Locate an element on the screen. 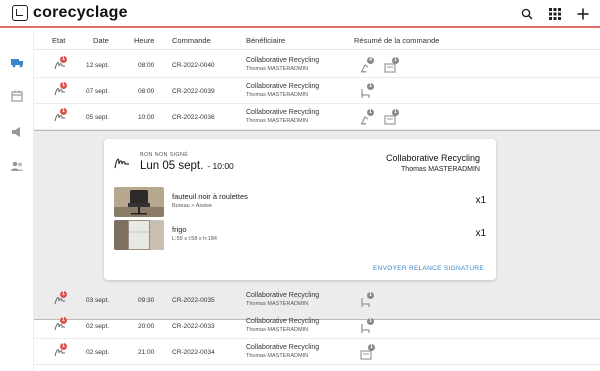  row-commande: CR-2022-0040 is located at coordinates (193, 65).